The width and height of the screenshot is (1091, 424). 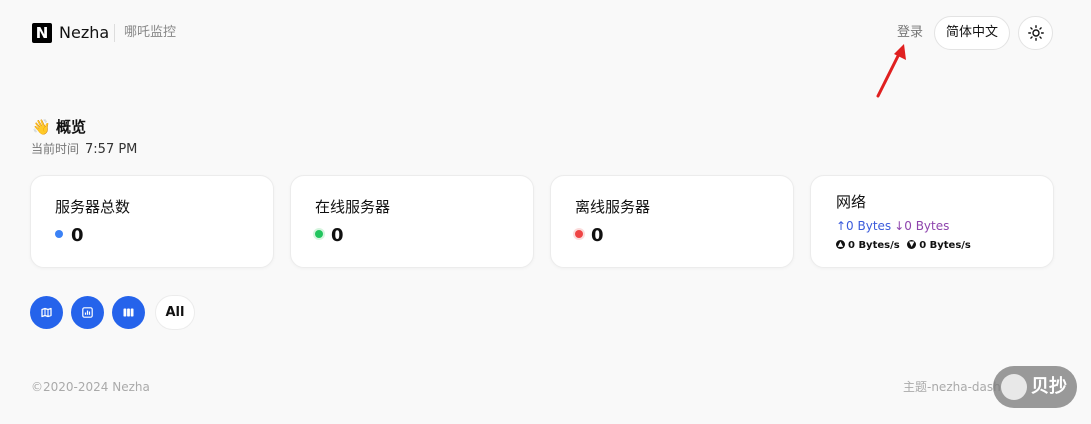 I want to click on upload-arrow-icon: ▲, so click(x=840, y=244).